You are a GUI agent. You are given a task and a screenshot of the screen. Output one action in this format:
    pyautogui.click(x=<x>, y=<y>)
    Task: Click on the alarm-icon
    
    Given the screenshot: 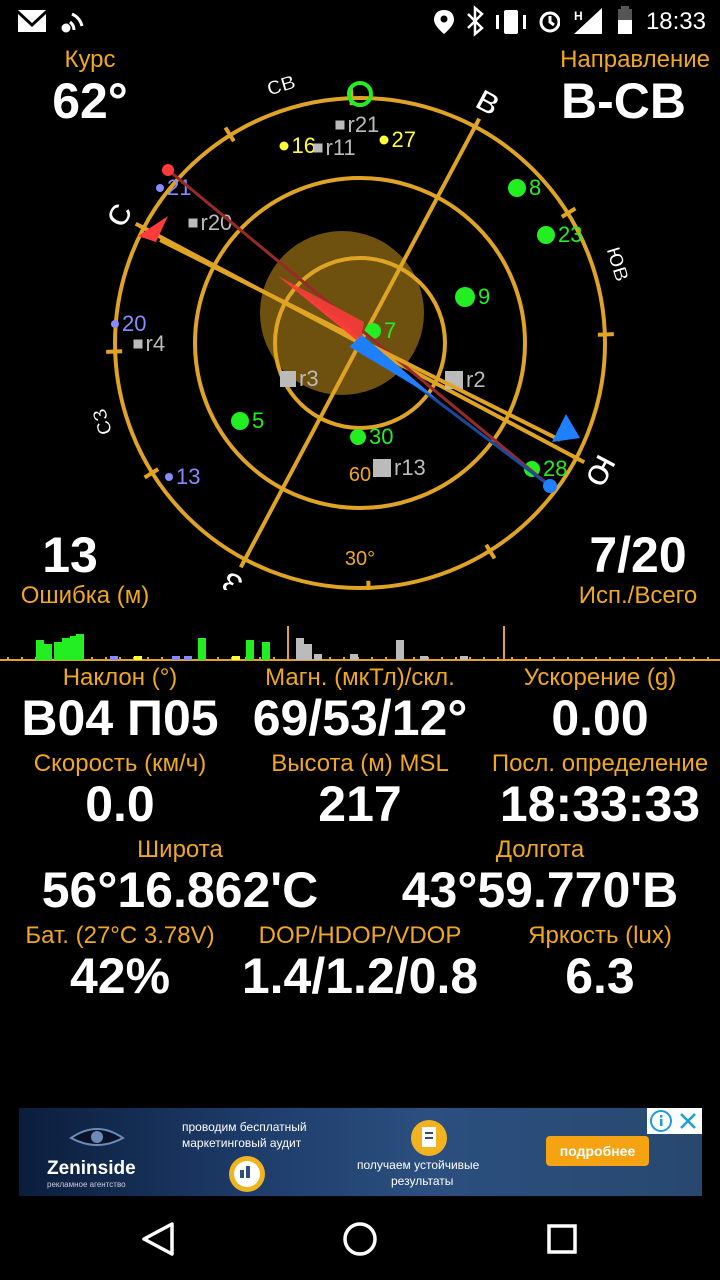 What is the action you would take?
    pyautogui.click(x=549, y=22)
    